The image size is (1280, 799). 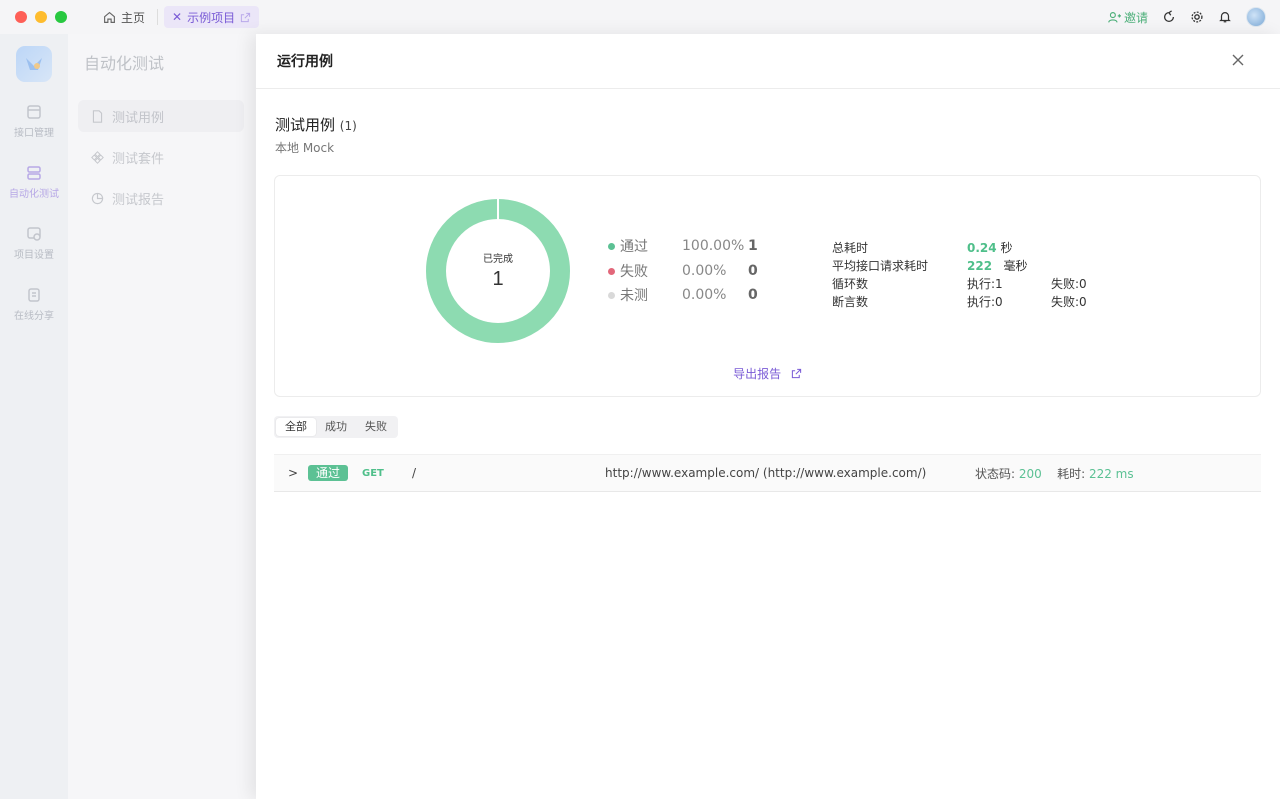 I want to click on close-tab-icon: ✕, so click(x=177, y=17).